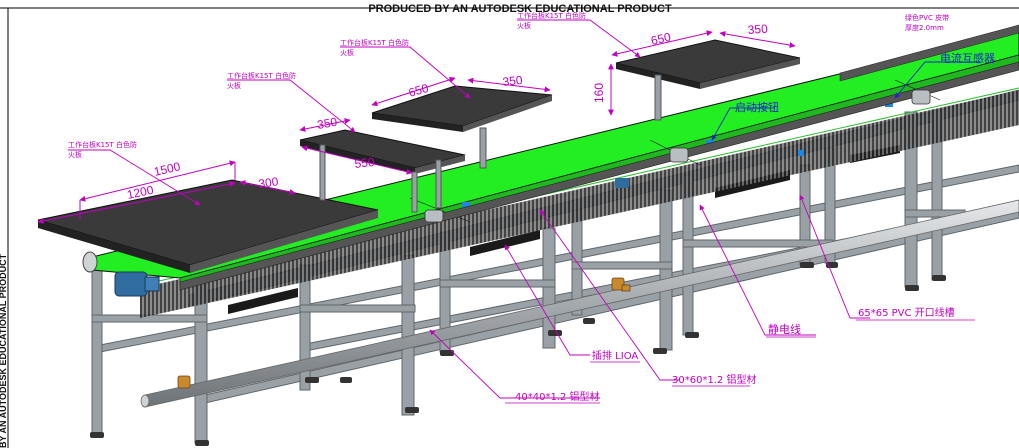  What do you see at coordinates (524, 25) in the screenshot?
I see `workstation-4-label-line2: 火板` at bounding box center [524, 25].